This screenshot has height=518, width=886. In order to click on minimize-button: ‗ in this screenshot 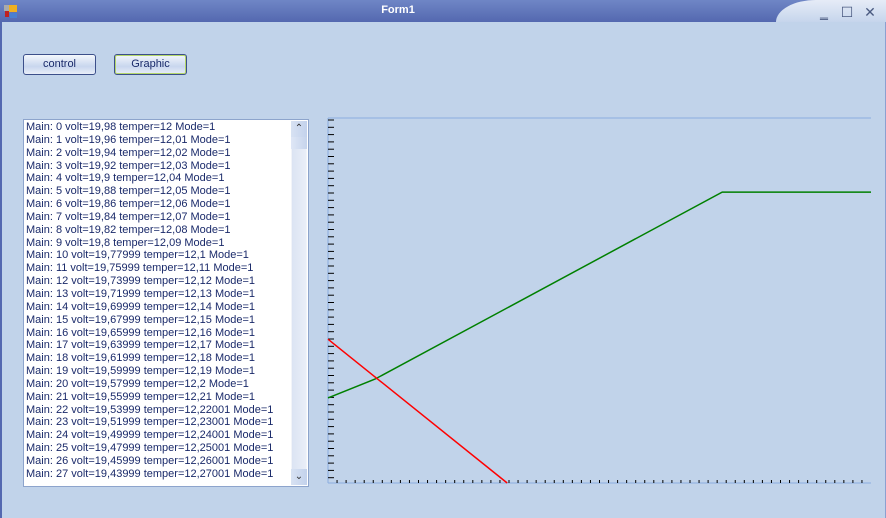, I will do `click(824, 12)`.